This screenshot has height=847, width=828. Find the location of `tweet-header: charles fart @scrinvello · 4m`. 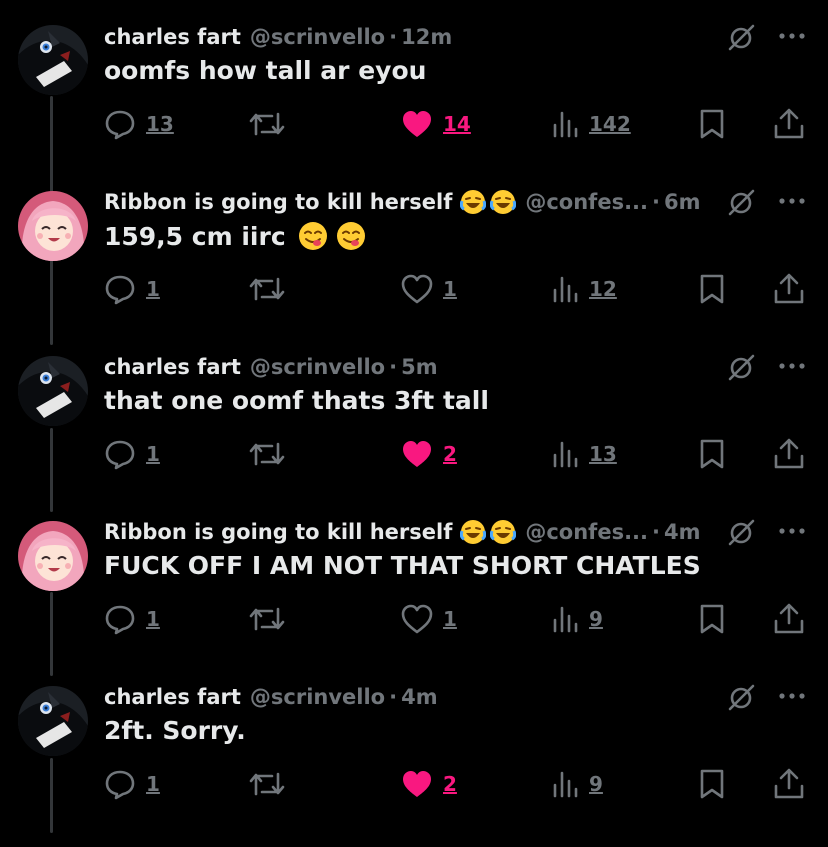

tweet-header: charles fart @scrinvello · 4m is located at coordinates (271, 697).